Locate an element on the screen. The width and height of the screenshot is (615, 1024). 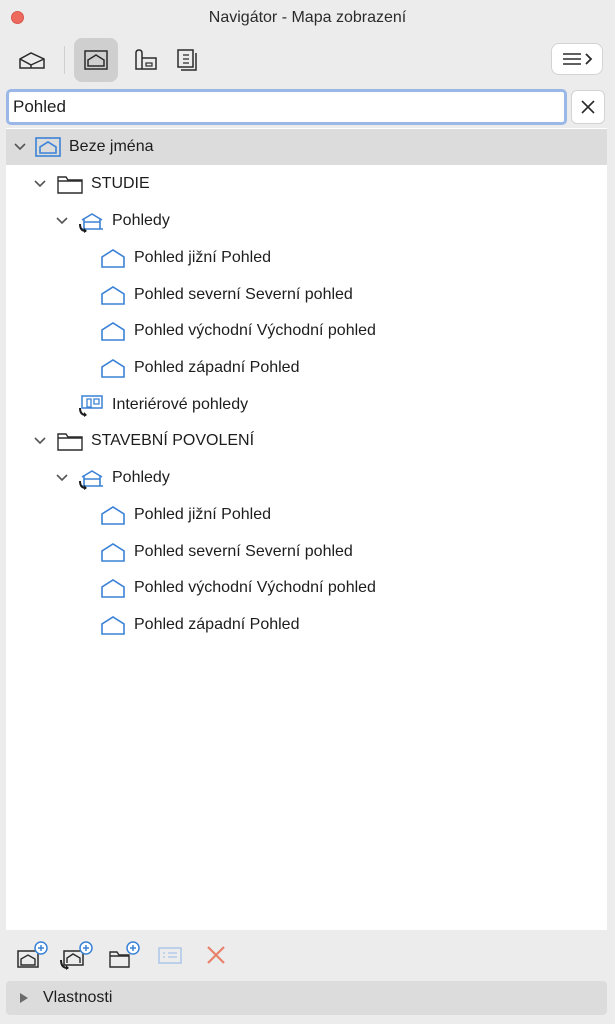
tree-item-folder: STUDIE is located at coordinates (306, 184).